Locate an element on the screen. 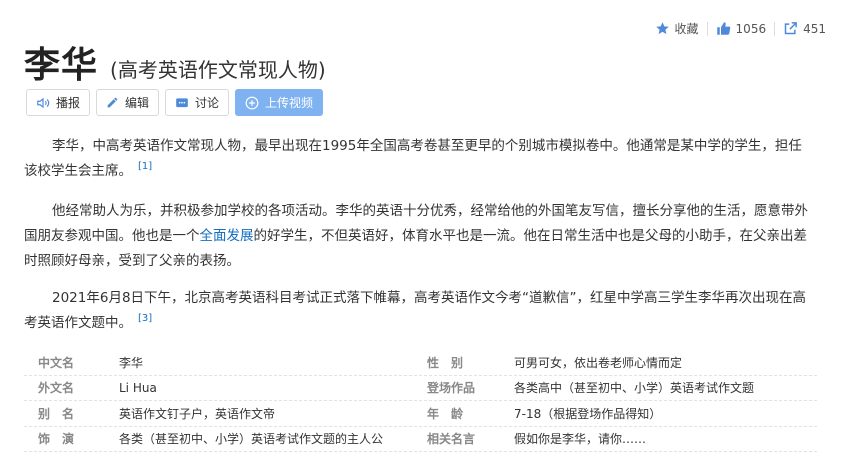 Image resolution: width=842 pixels, height=461 pixels. like-button: 1056 is located at coordinates (741, 28).